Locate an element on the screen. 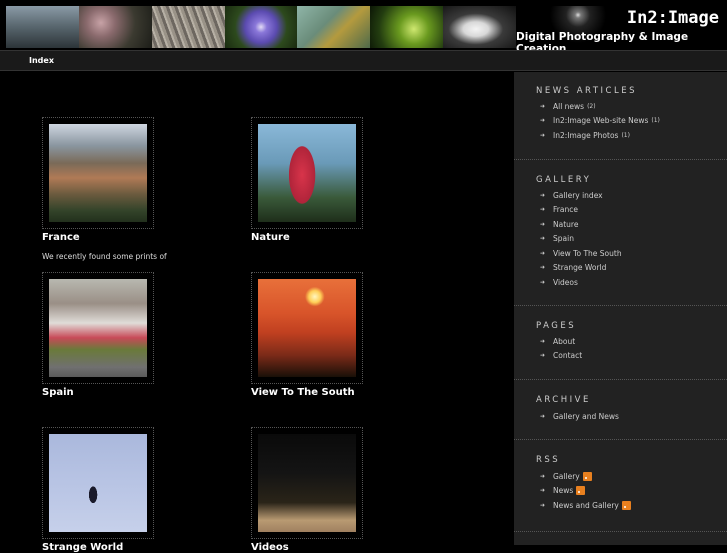  photo-sunset is located at coordinates (307, 328).